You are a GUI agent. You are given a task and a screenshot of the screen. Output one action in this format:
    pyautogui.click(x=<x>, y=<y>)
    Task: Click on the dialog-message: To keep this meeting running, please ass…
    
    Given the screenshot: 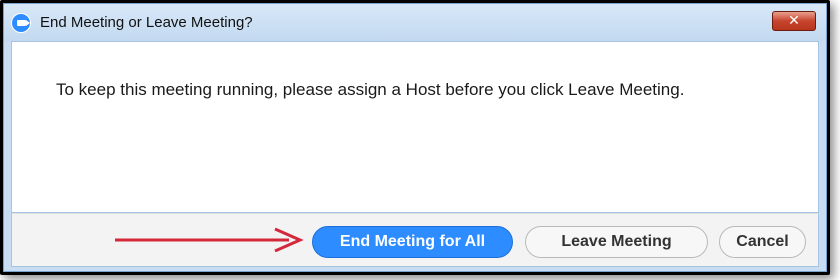 What is the action you would take?
    pyautogui.click(x=370, y=89)
    